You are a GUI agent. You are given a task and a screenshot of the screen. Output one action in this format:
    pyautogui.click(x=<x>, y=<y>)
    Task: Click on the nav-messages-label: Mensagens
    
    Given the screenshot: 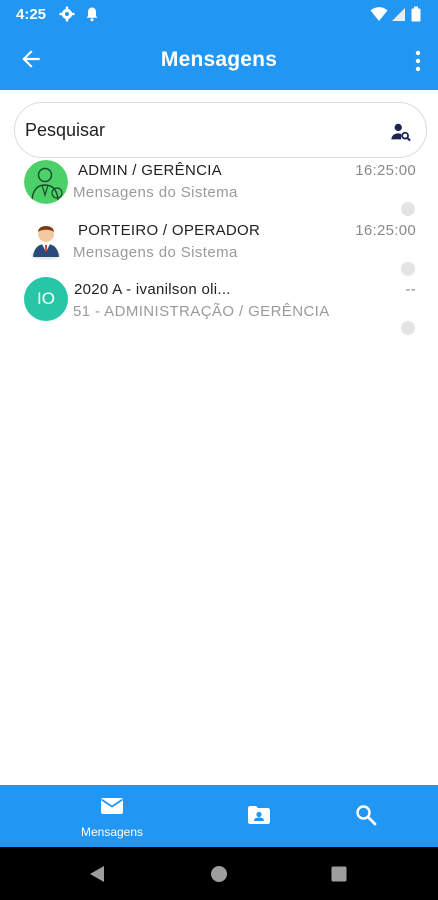 What is the action you would take?
    pyautogui.click(x=112, y=832)
    